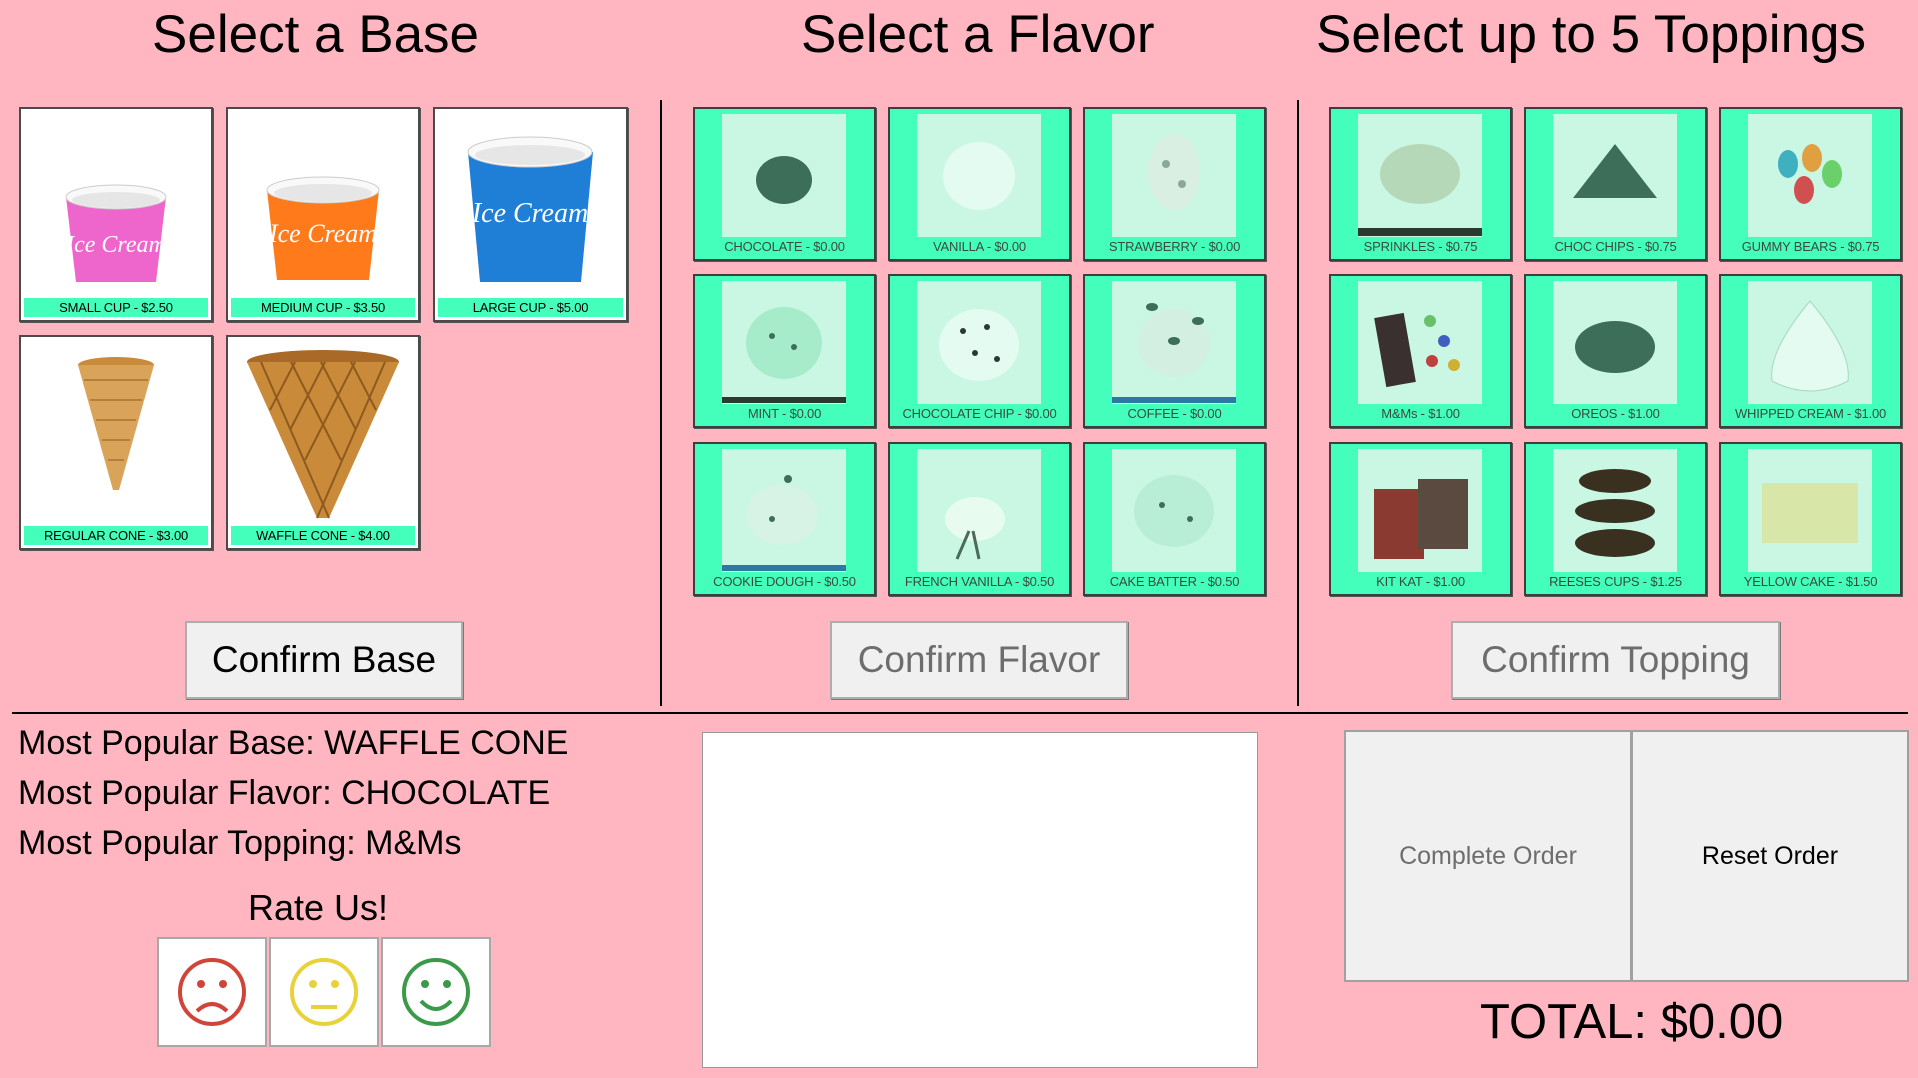  Describe the element at coordinates (978, 34) in the screenshot. I see `flavor-section-title: Select a Flavor` at that location.